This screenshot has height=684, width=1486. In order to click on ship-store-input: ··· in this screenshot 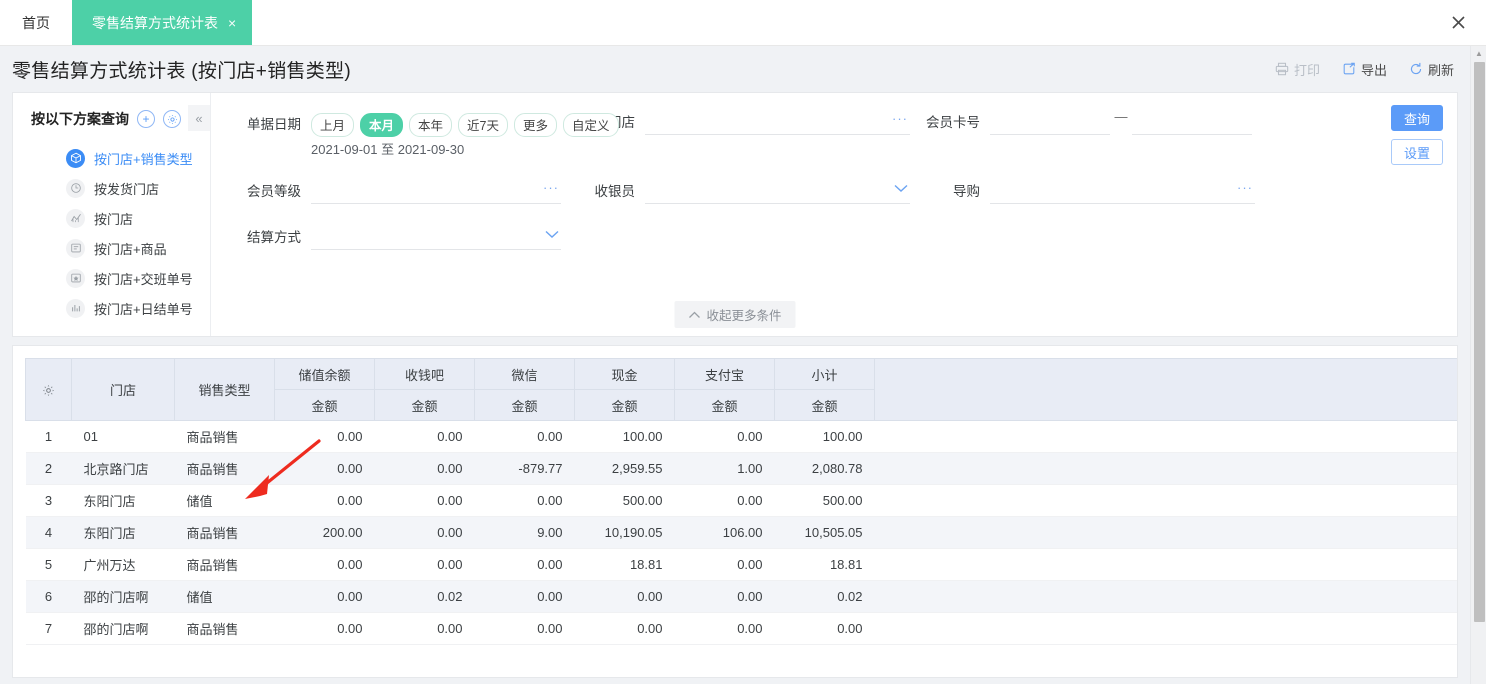, I will do `click(777, 120)`.